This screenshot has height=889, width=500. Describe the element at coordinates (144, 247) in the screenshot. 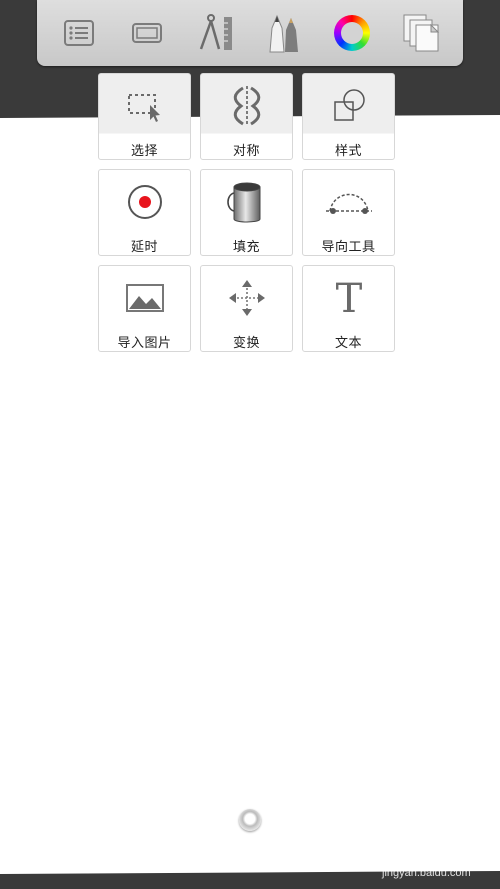

I see `tool-label: 延时` at that location.